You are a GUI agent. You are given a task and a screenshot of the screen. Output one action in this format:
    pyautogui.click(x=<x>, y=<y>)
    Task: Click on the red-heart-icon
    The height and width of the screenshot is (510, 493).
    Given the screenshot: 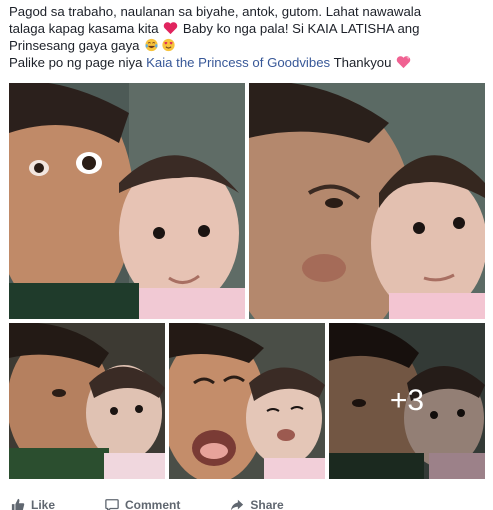 What is the action you would take?
    pyautogui.click(x=171, y=28)
    